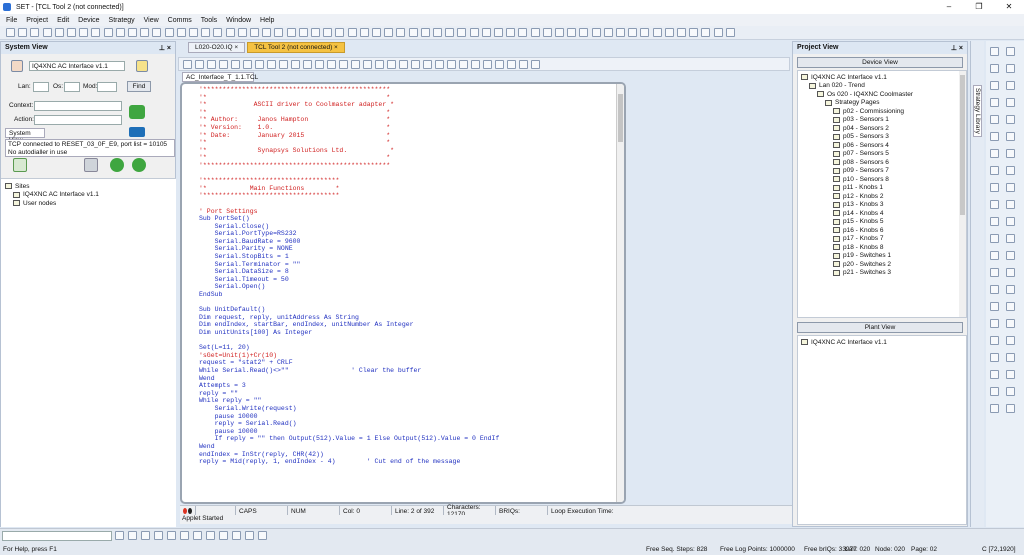  I want to click on disconnect-icon, so click(91, 165).